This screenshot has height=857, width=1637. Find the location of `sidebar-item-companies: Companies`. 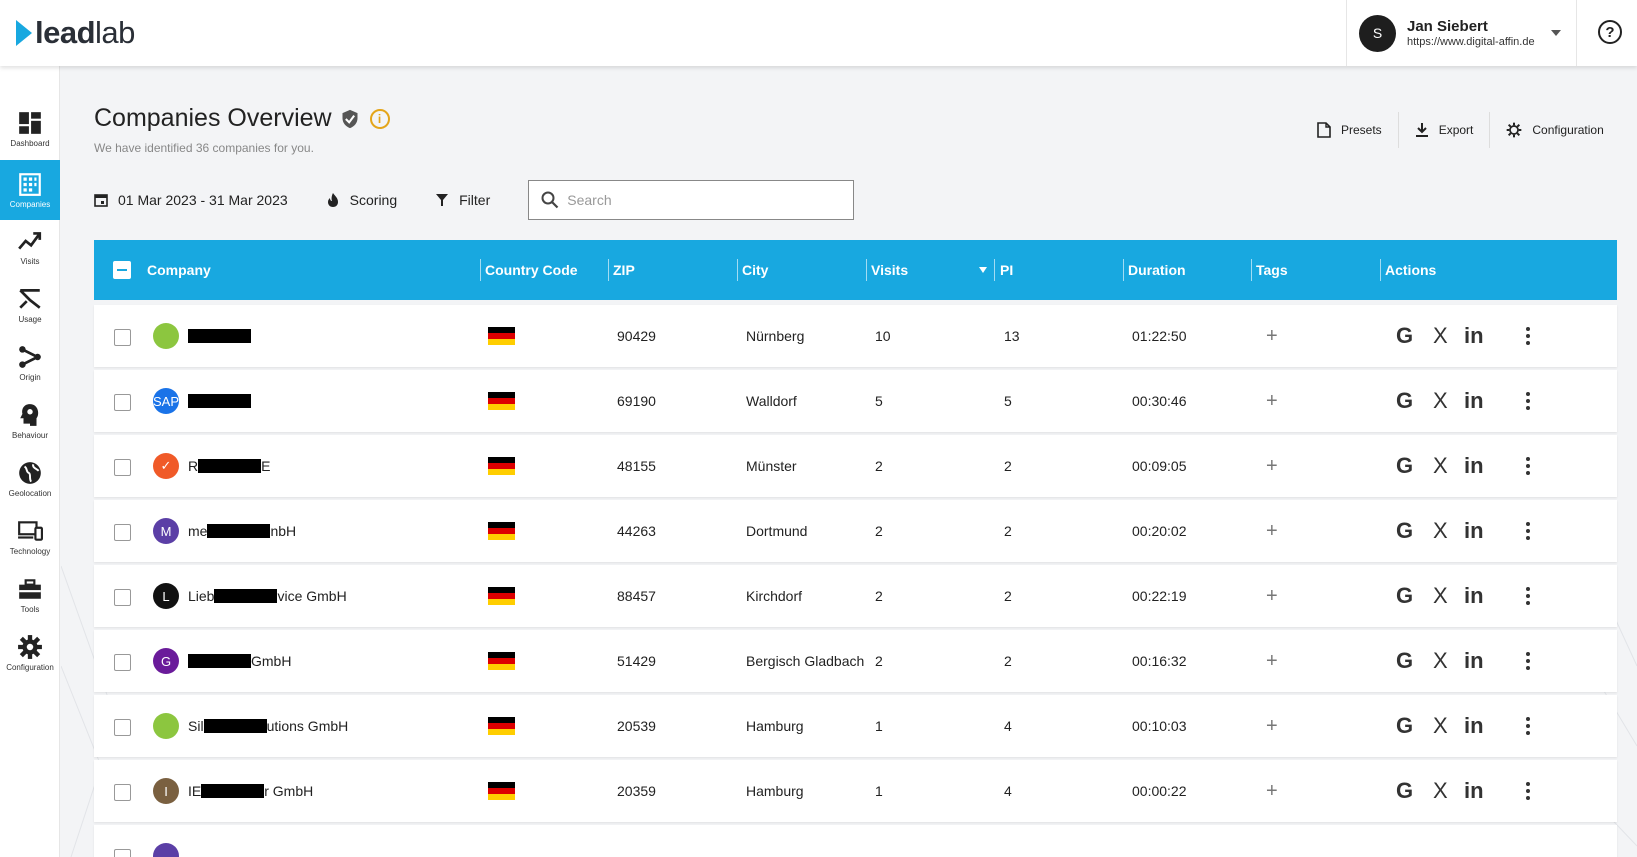

sidebar-item-companies: Companies is located at coordinates (30, 190).